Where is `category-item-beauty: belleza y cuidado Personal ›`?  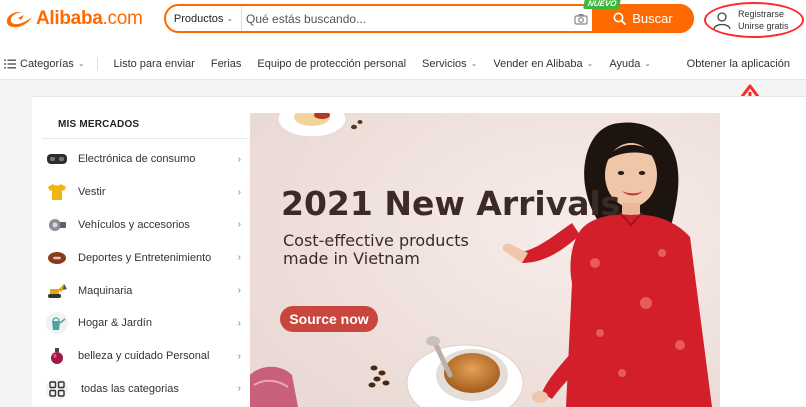
category-item-beauty: belleza y cuidado Personal › is located at coordinates (144, 356).